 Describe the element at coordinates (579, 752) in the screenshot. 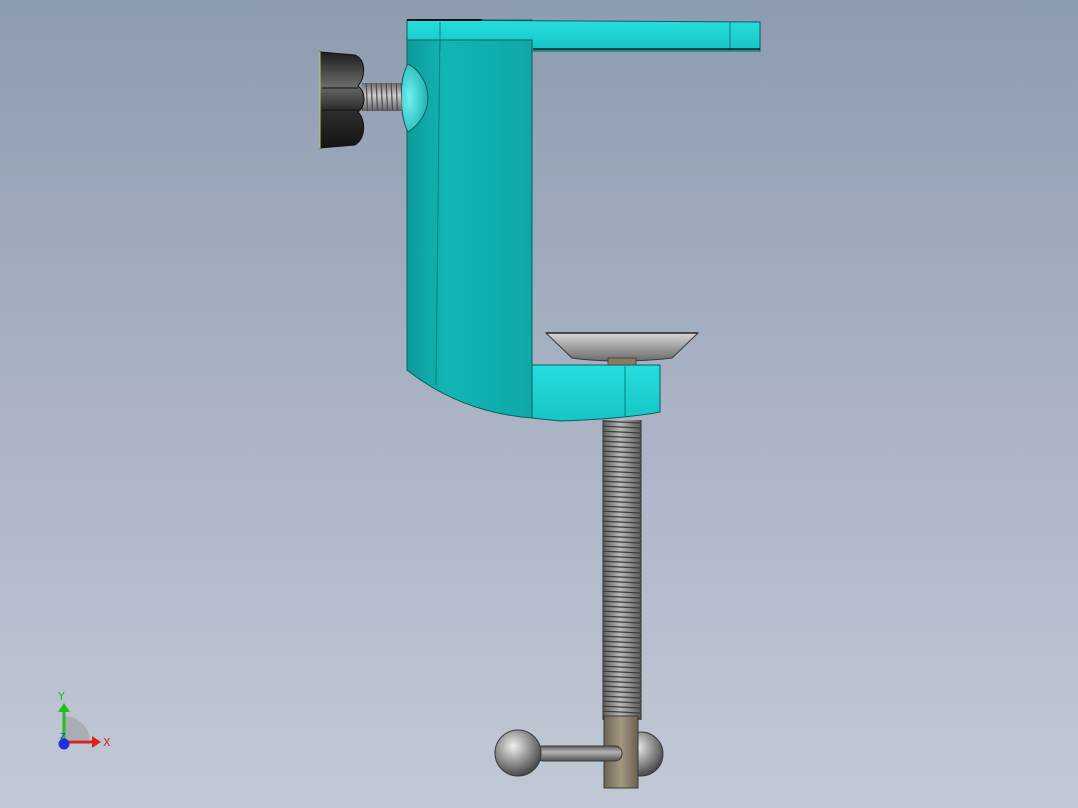

I see `t-handle` at that location.